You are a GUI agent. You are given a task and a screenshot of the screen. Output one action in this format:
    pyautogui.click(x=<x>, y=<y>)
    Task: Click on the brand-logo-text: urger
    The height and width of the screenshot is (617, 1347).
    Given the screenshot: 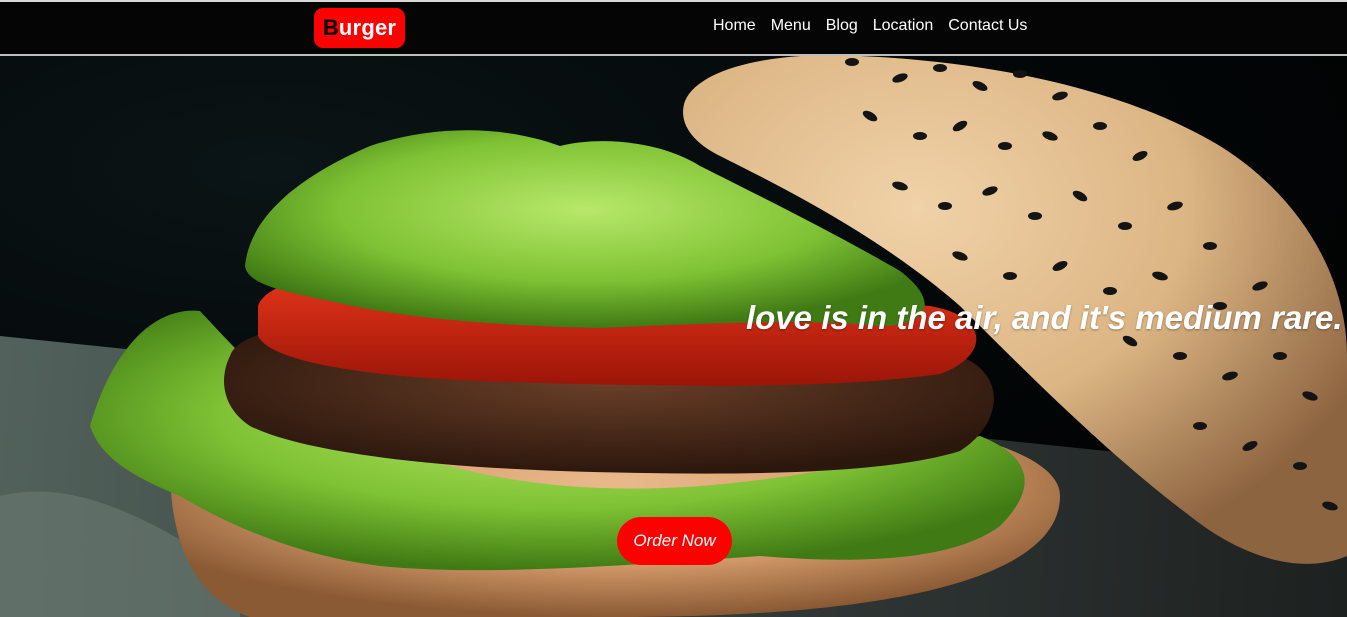 What is the action you would take?
    pyautogui.click(x=367, y=27)
    